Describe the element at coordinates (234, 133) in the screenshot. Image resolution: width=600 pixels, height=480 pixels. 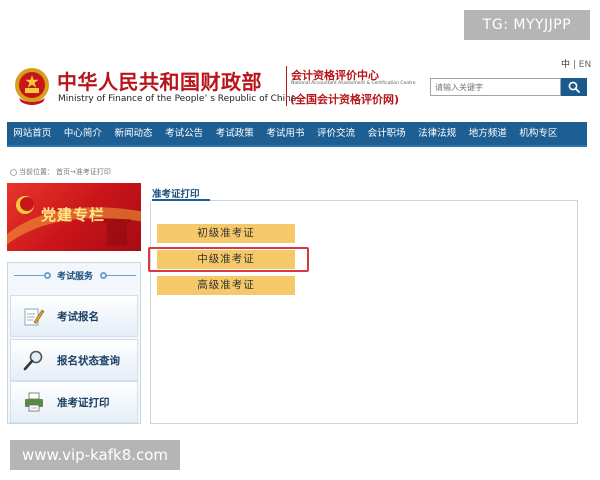
I see `nav-item-policy: 考试政策` at that location.